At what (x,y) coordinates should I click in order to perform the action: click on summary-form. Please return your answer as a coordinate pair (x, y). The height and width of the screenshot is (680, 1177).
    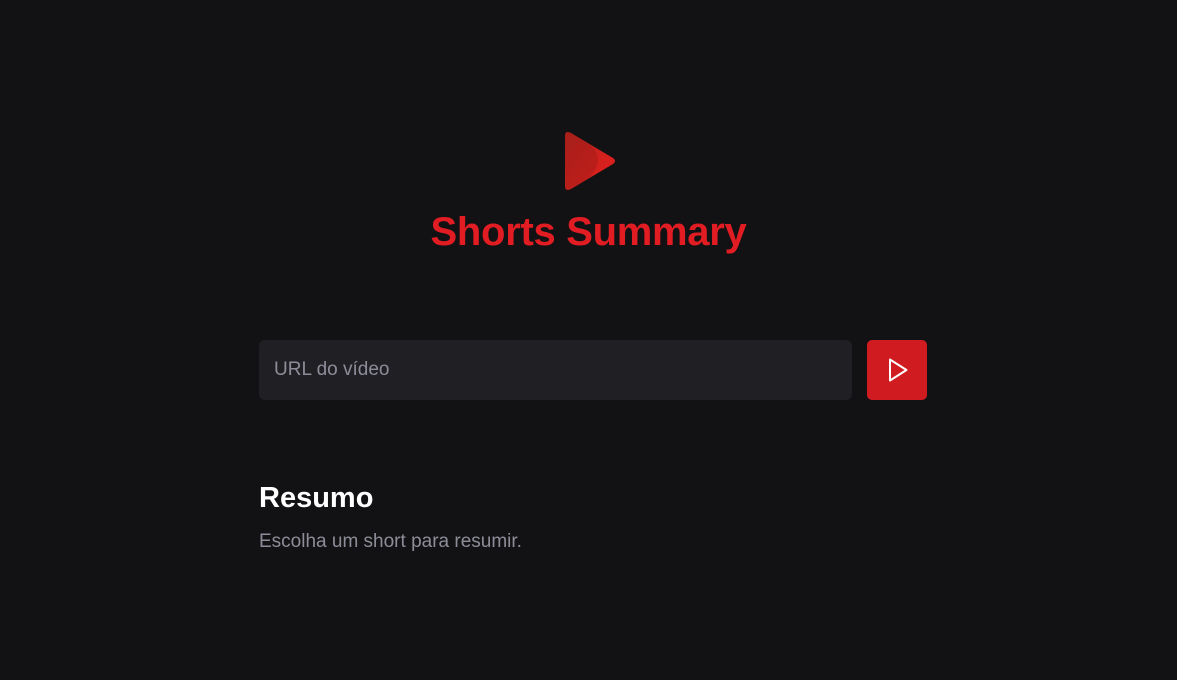
    Looking at the image, I should click on (593, 370).